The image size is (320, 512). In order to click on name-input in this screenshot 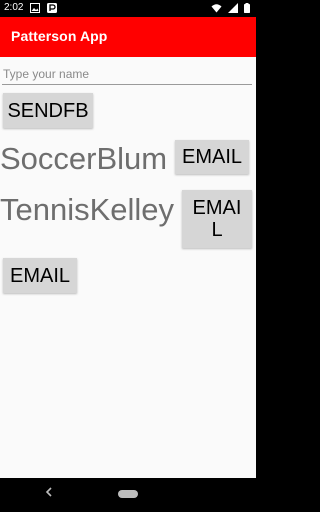, I will do `click(127, 74)`.